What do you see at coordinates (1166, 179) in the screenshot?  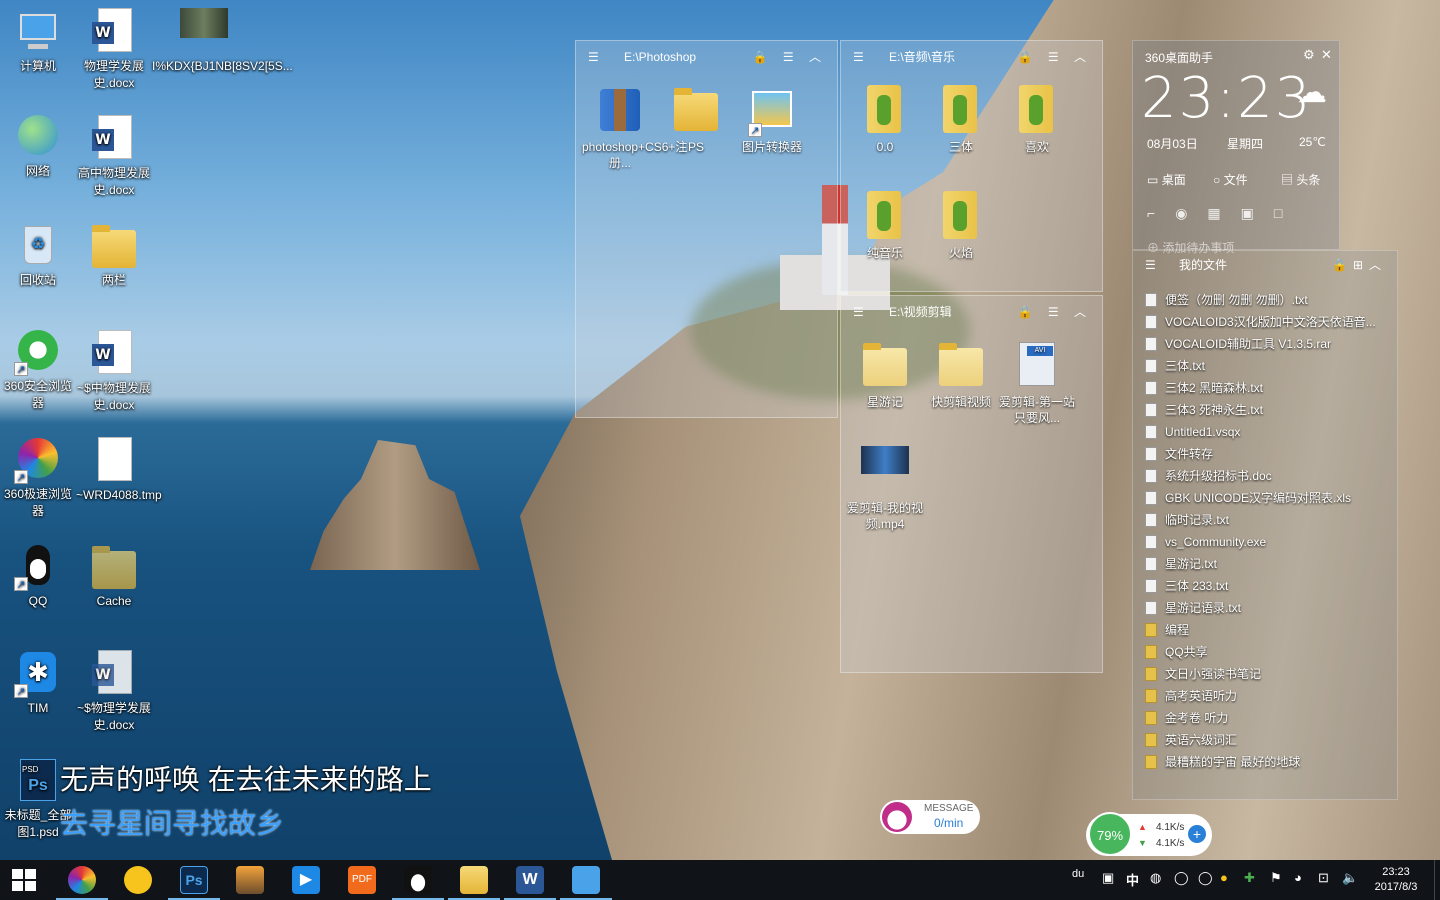 I see `assistant-tab-desktop: ▭ 桌面` at bounding box center [1166, 179].